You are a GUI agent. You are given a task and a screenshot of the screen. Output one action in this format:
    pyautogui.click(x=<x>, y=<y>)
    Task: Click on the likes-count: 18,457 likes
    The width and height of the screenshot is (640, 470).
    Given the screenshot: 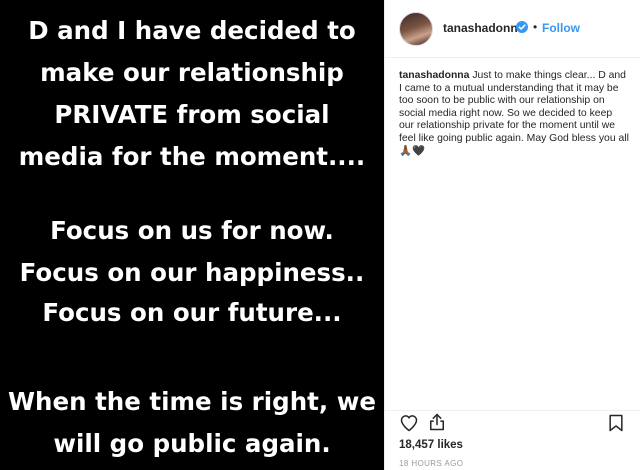 What is the action you would take?
    pyautogui.click(x=431, y=445)
    